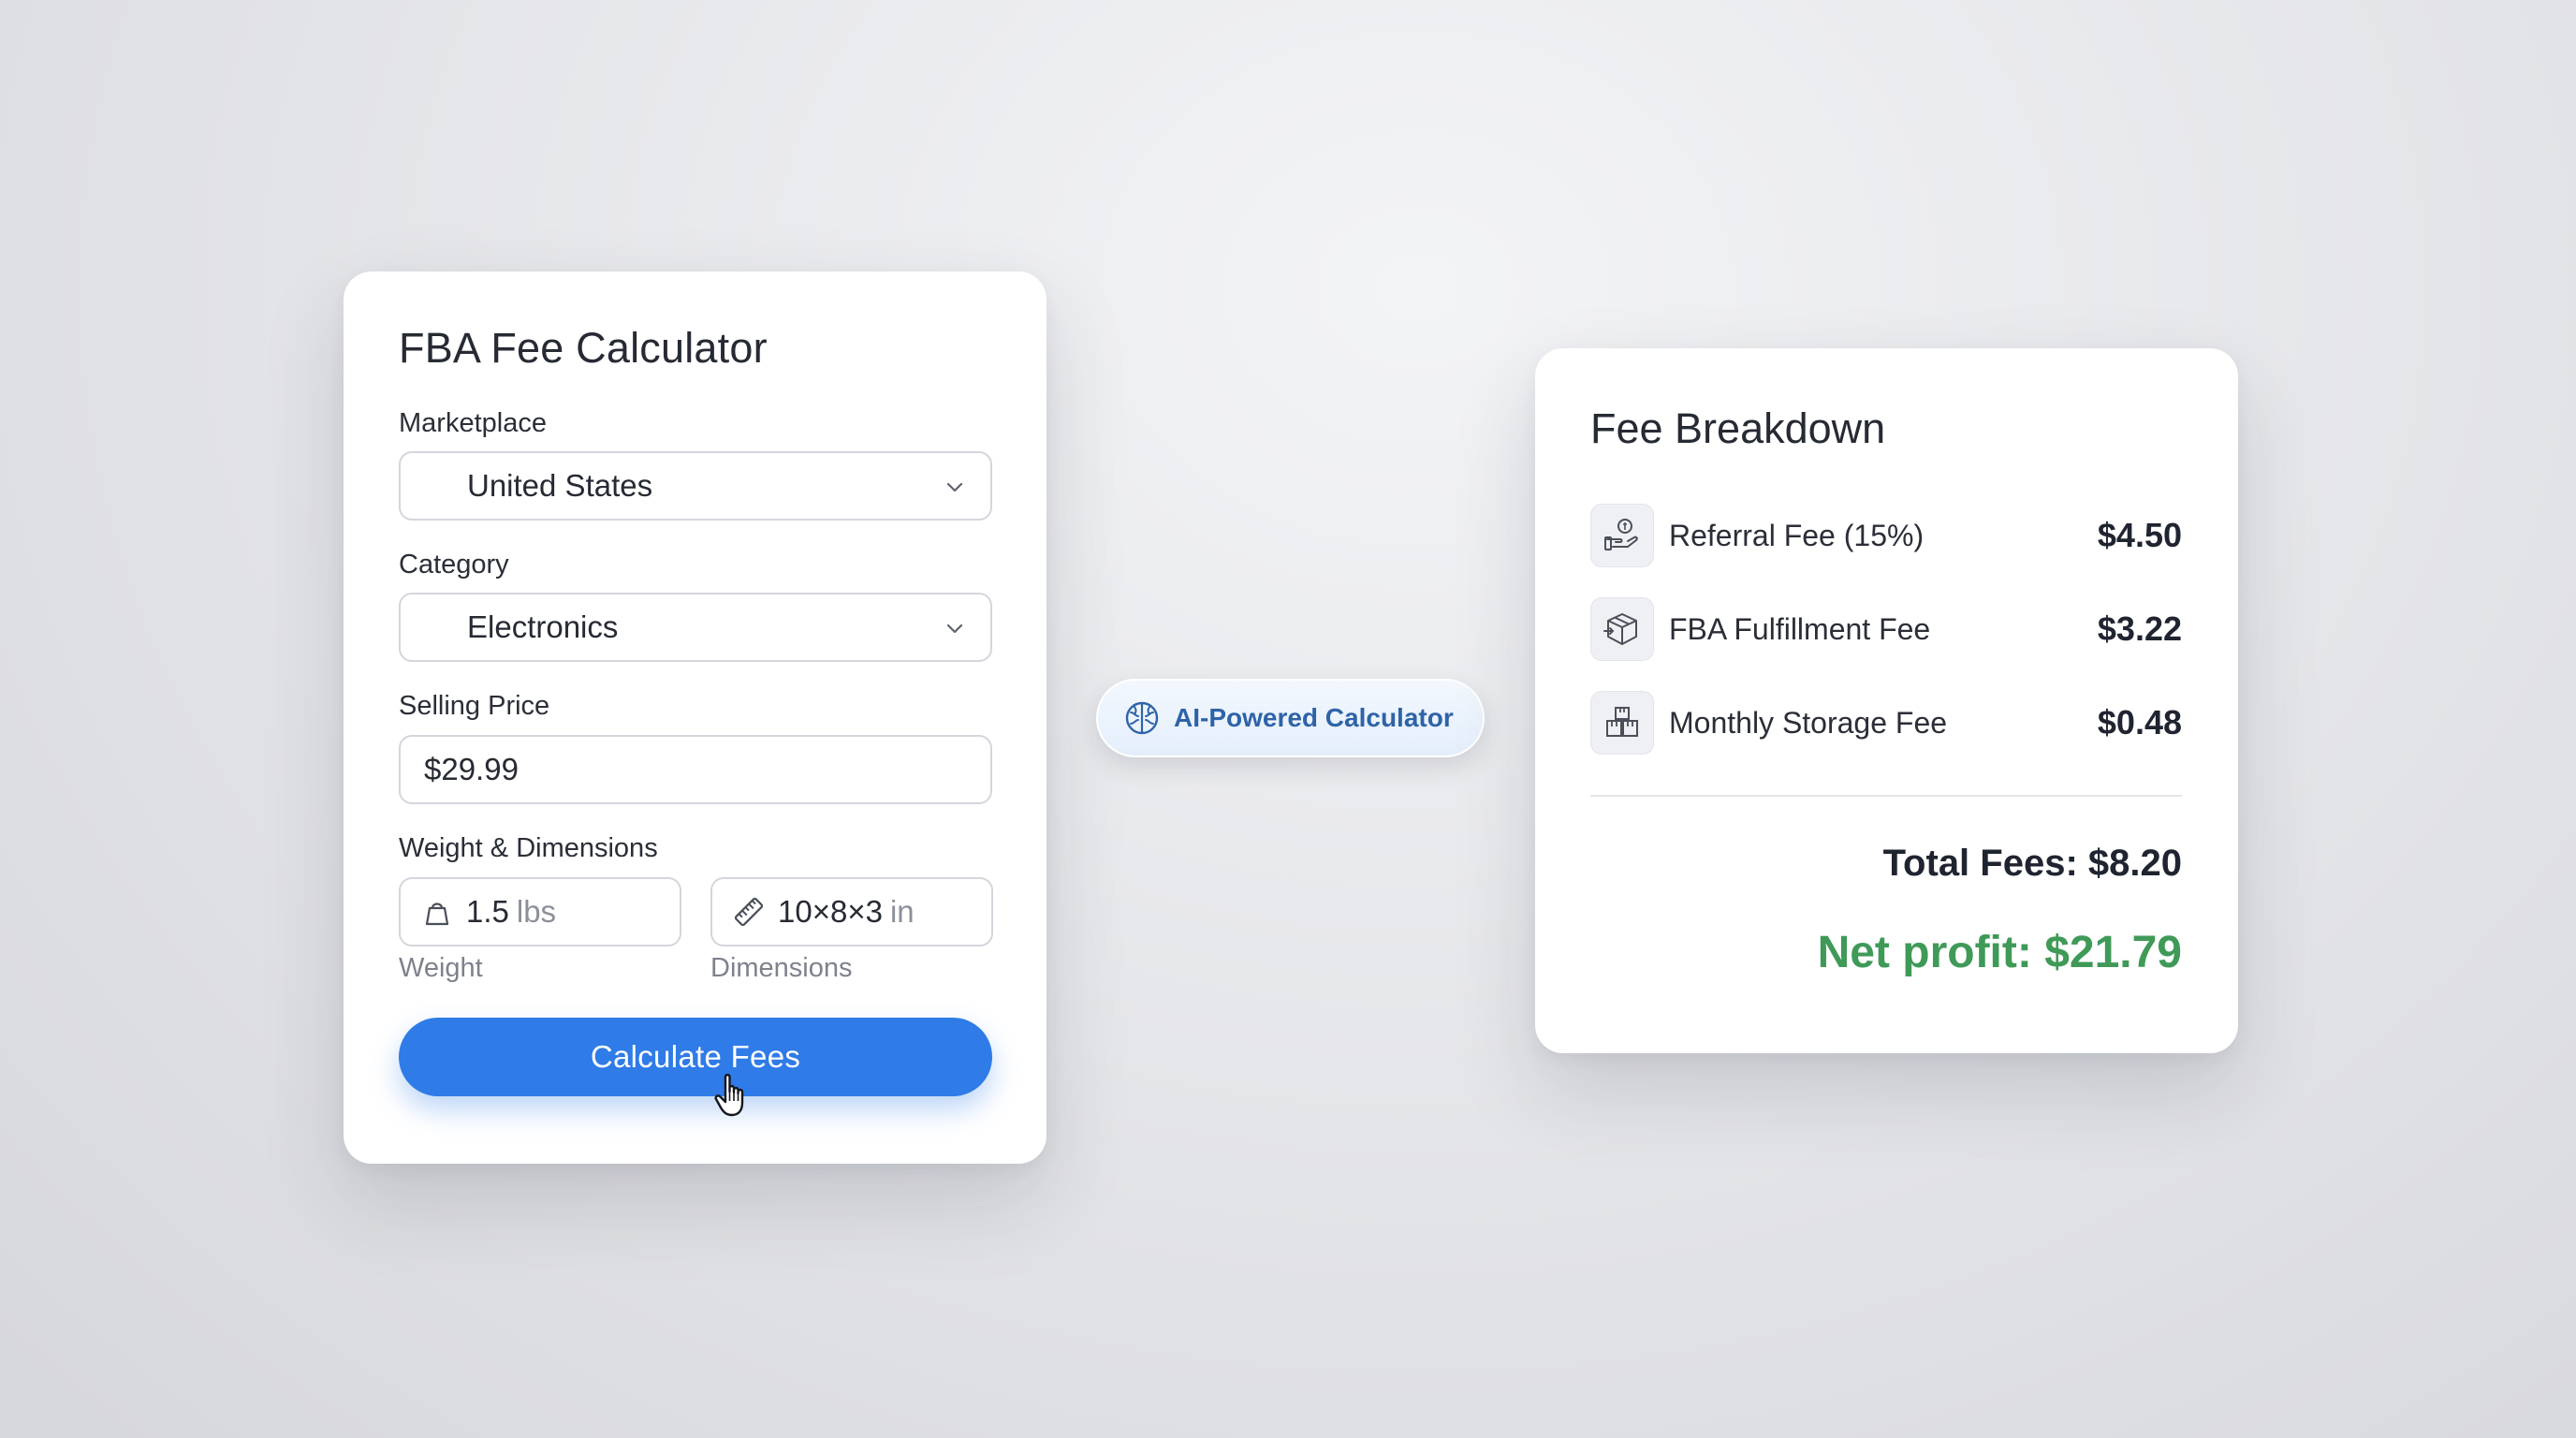 This screenshot has width=2576, height=1438. I want to click on dimensions-input: 10×8×3 in, so click(851, 911).